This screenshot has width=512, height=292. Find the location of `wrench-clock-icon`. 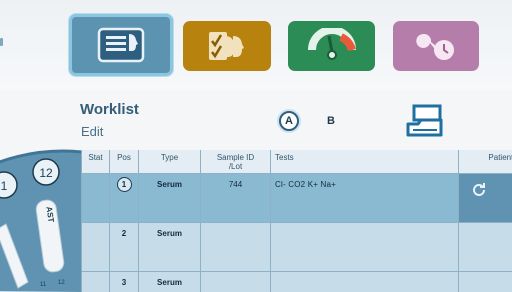

wrench-clock-icon is located at coordinates (435, 46).